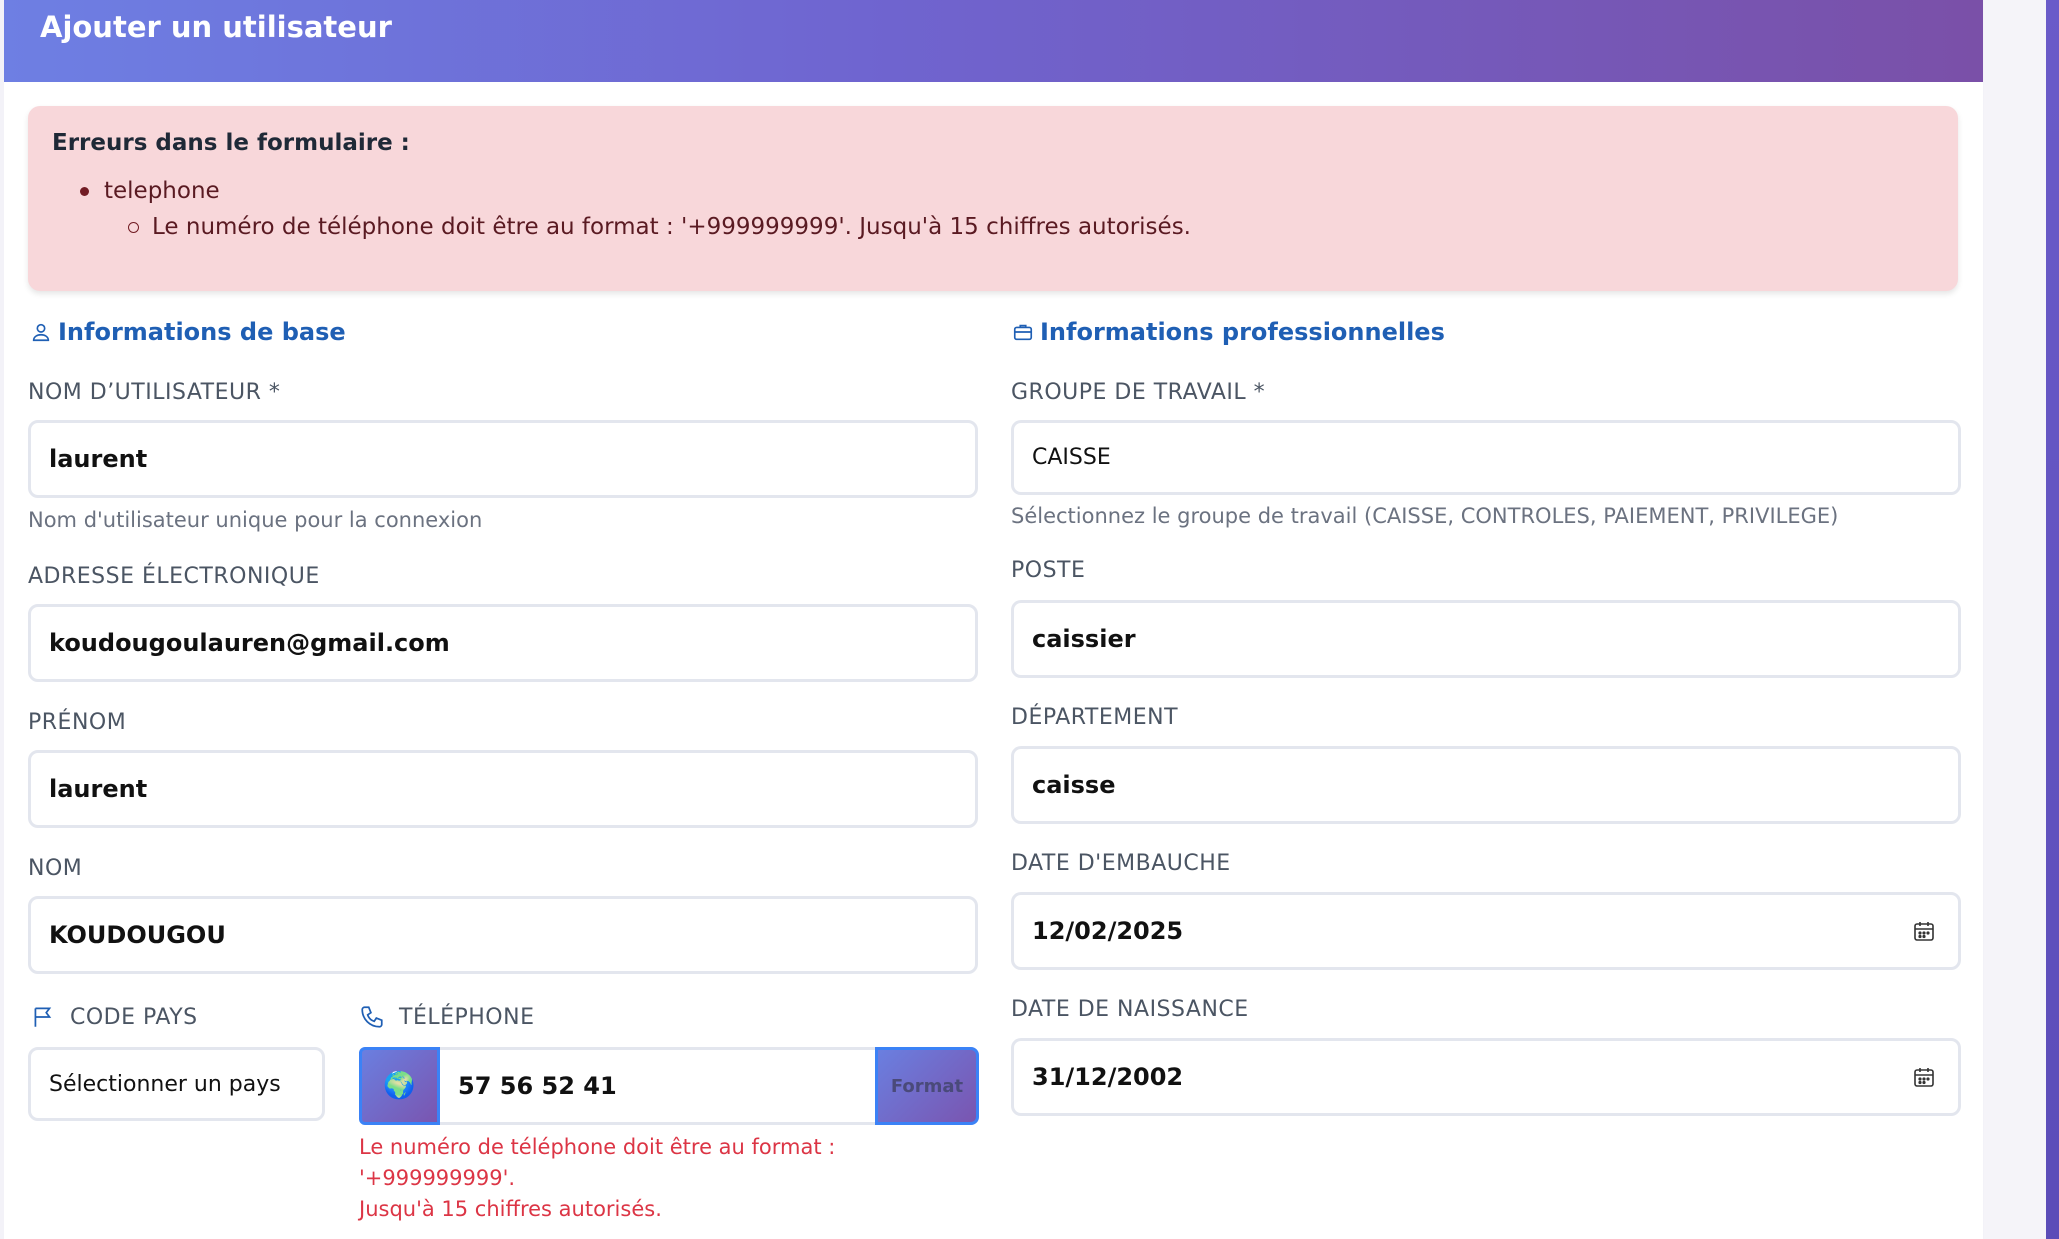  I want to click on alert-title: Erreurs dans le formulaire :, so click(231, 143).